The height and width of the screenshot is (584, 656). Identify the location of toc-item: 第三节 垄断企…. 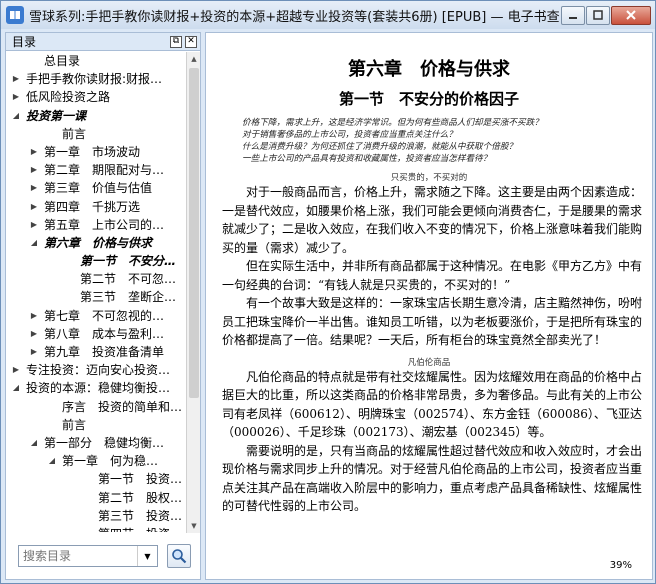
(96, 297).